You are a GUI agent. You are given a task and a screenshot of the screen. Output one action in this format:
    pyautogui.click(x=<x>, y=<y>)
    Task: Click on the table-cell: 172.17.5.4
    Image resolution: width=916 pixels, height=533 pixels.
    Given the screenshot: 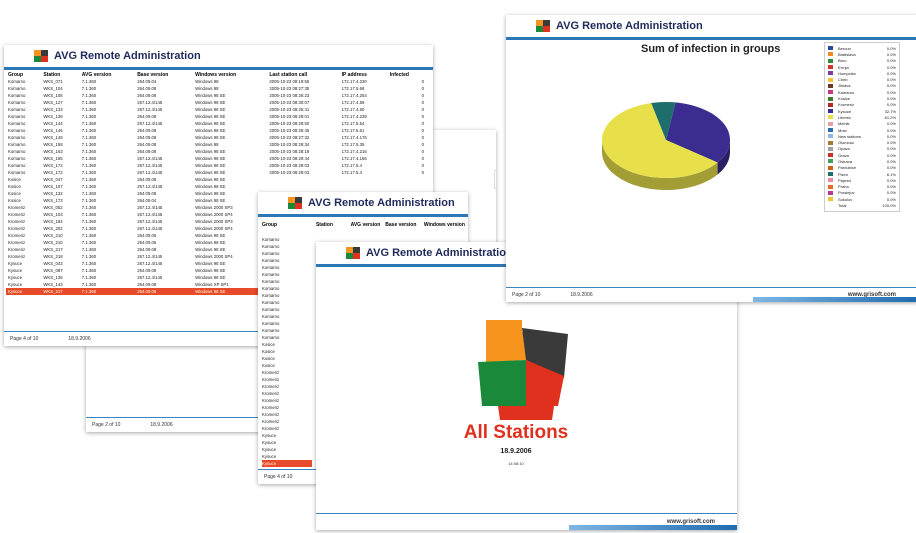 What is the action you would take?
    pyautogui.click(x=351, y=165)
    